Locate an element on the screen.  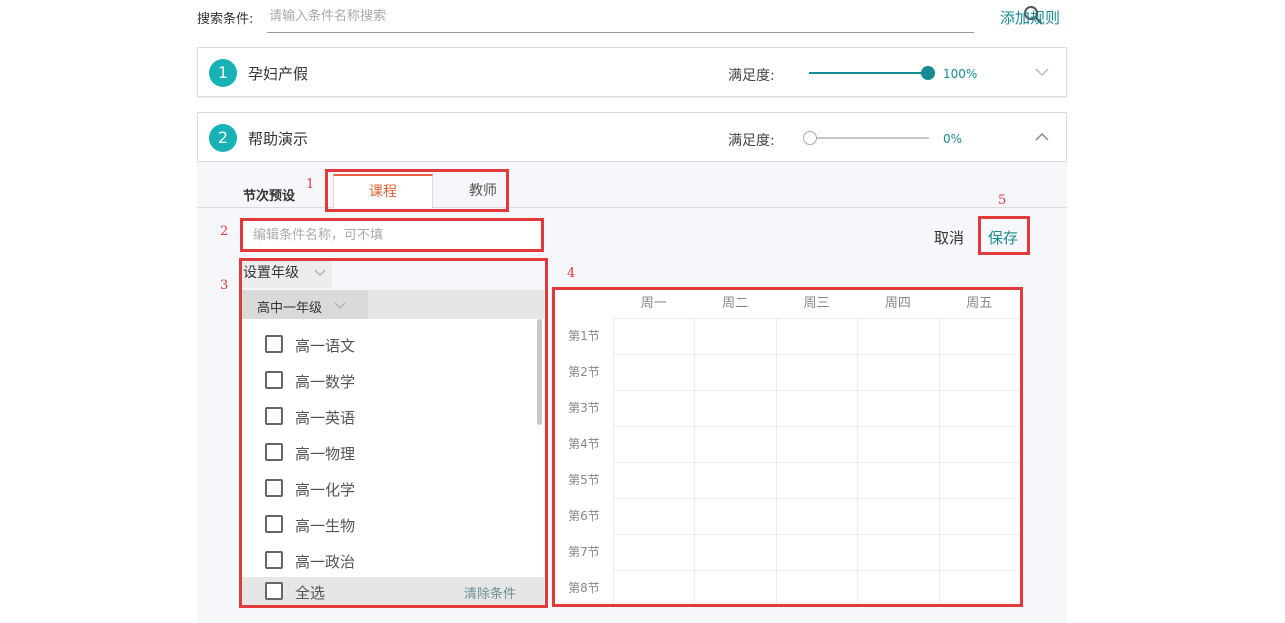
list-item: 高一生物 is located at coordinates (390, 525).